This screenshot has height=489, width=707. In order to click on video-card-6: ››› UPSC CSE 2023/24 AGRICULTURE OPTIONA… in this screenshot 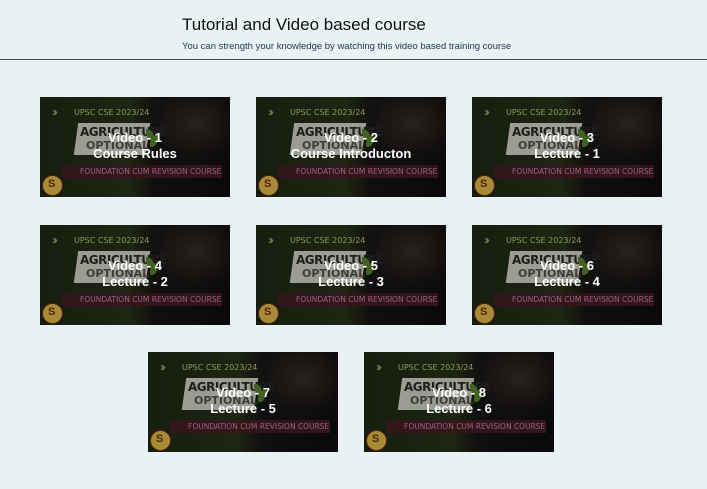, I will do `click(567, 275)`.